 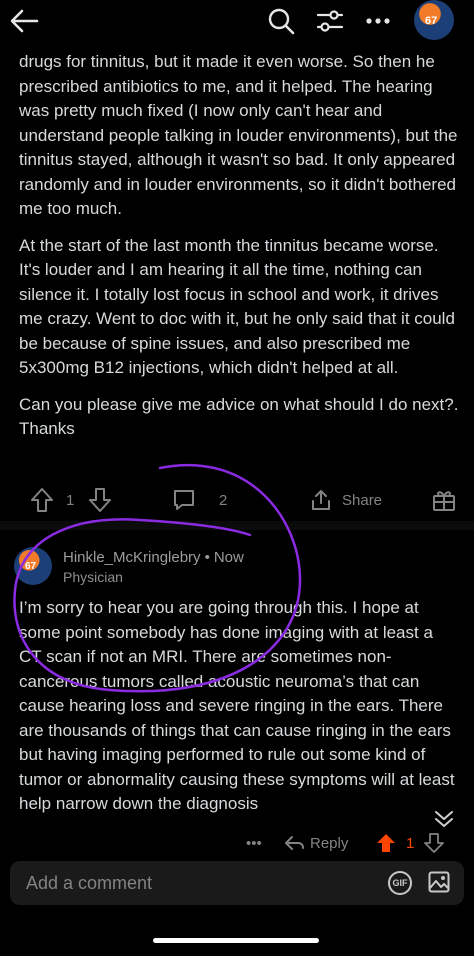 I want to click on reply-button: Reply, so click(x=316, y=843).